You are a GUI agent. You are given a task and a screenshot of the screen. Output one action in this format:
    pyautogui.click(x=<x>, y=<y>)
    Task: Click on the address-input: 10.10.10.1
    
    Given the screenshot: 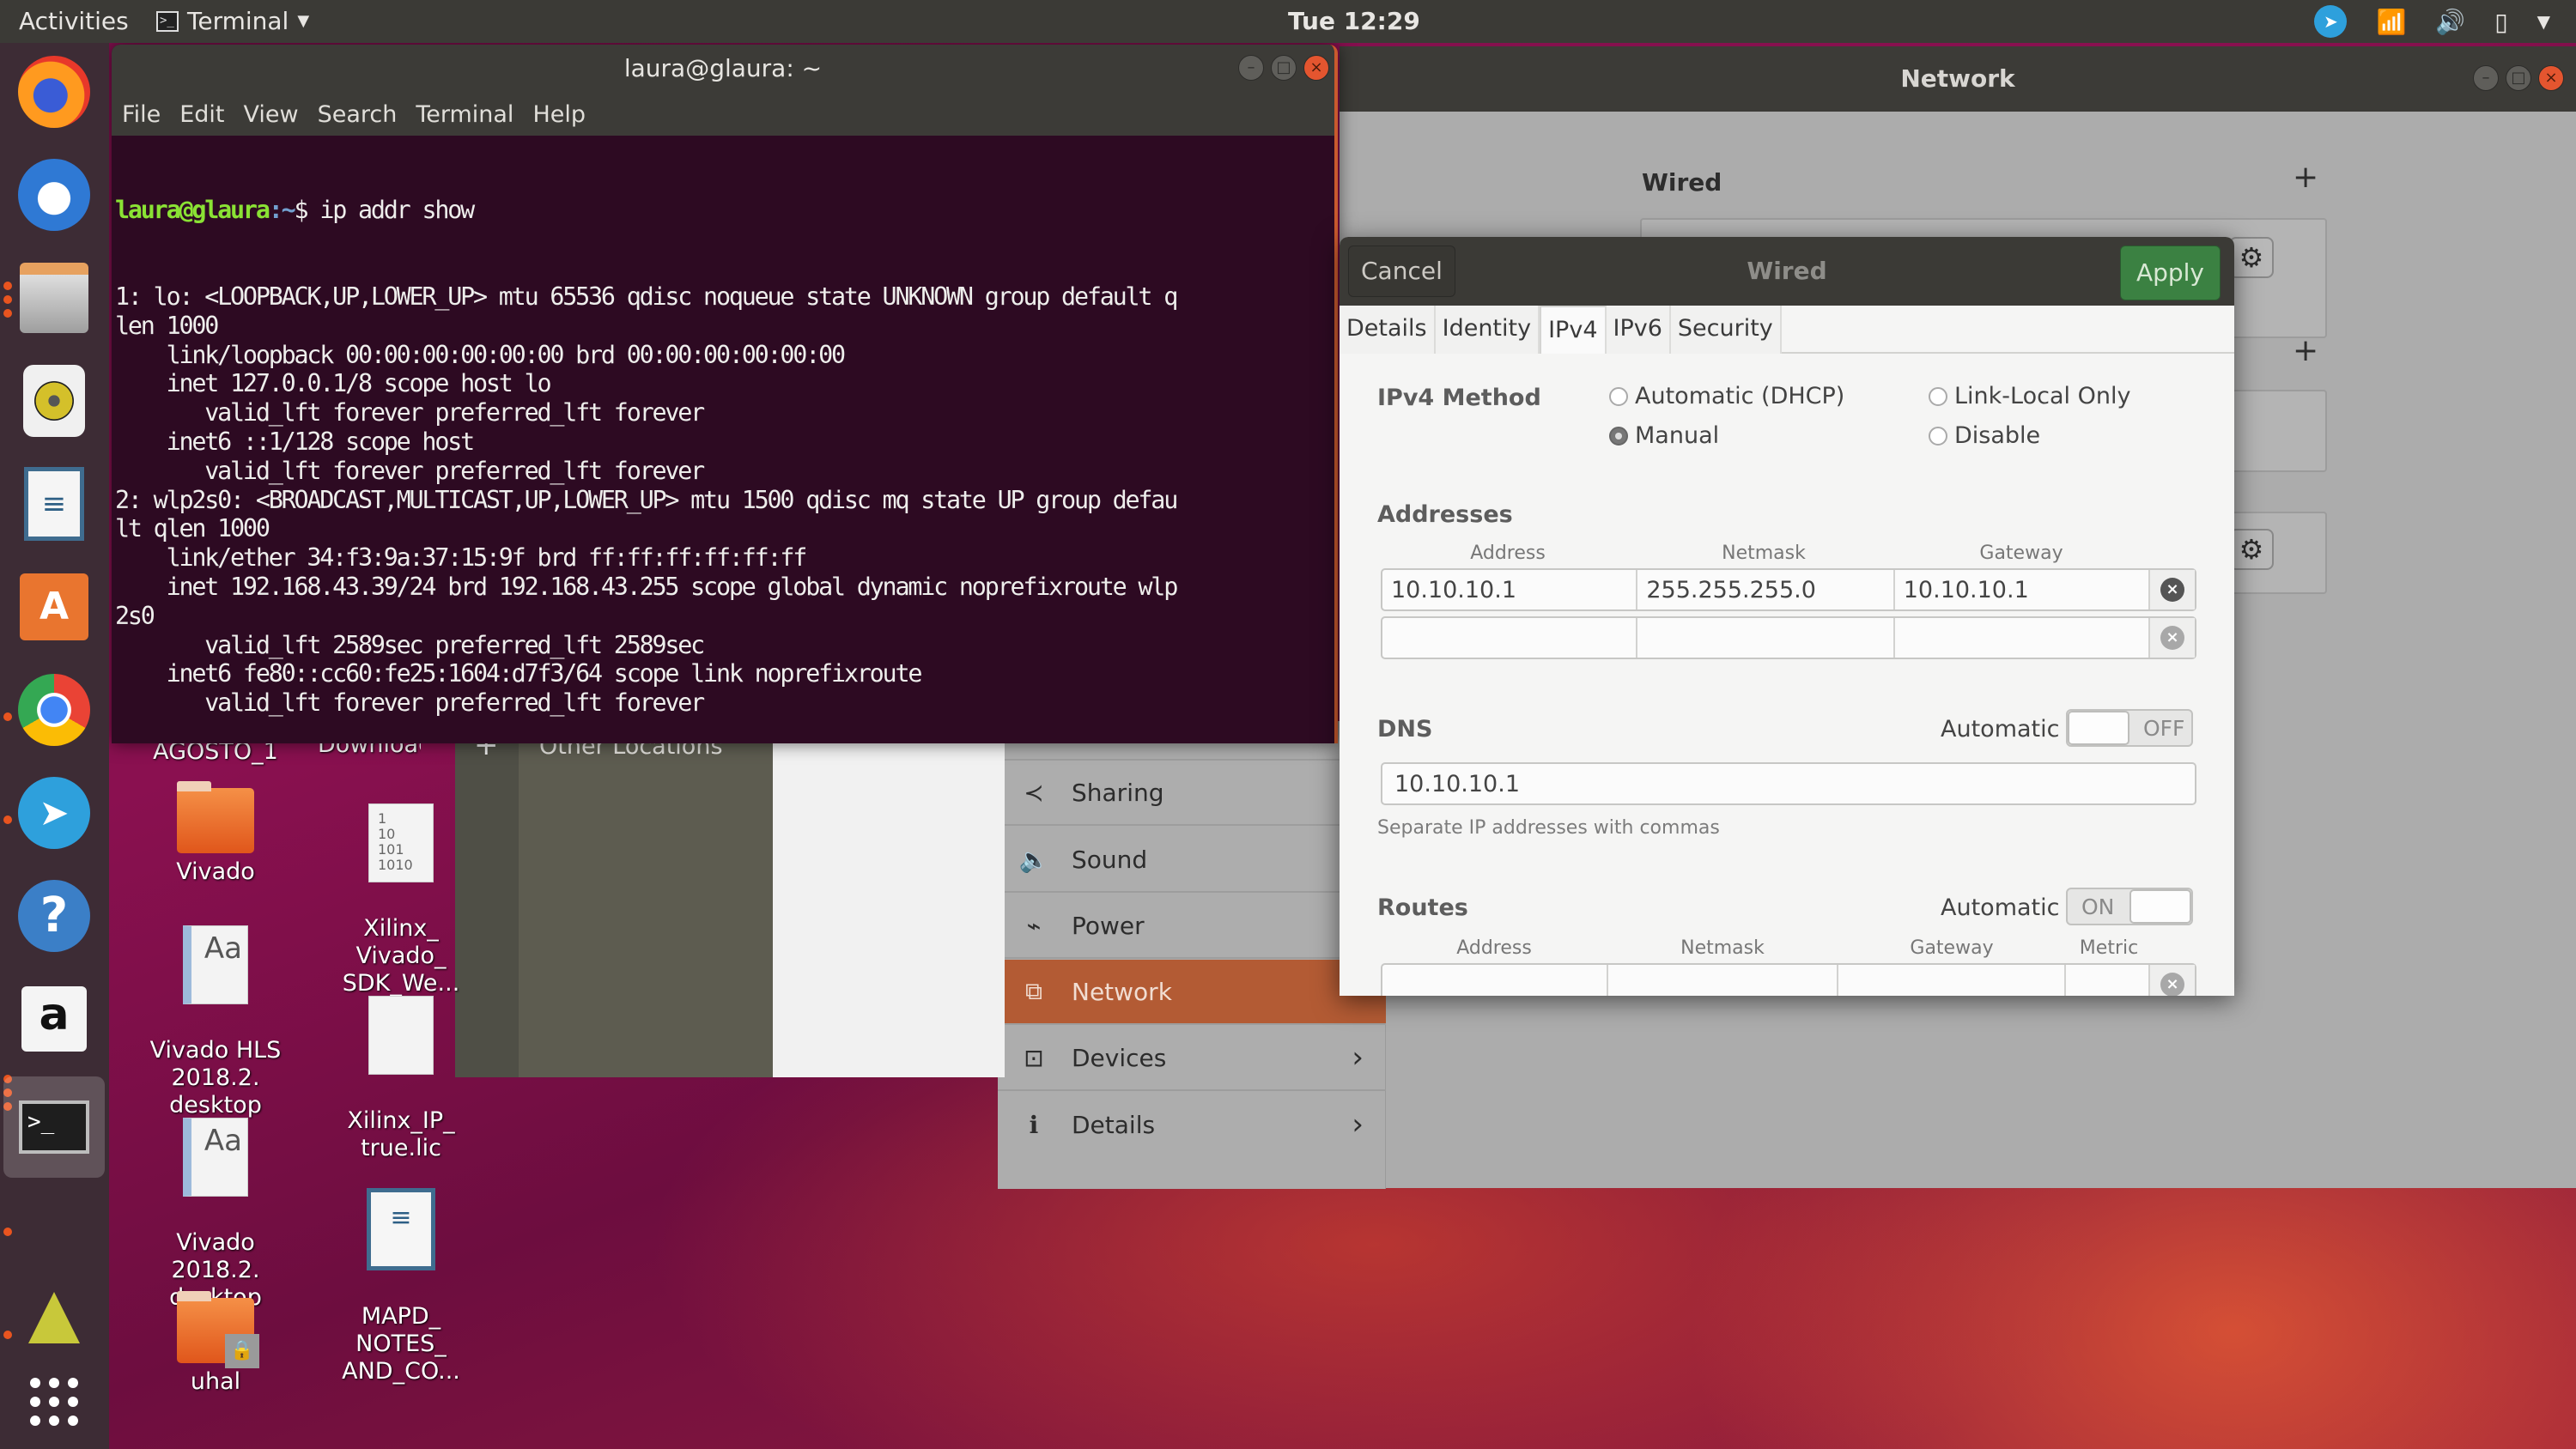 What is the action you would take?
    pyautogui.click(x=1510, y=589)
    